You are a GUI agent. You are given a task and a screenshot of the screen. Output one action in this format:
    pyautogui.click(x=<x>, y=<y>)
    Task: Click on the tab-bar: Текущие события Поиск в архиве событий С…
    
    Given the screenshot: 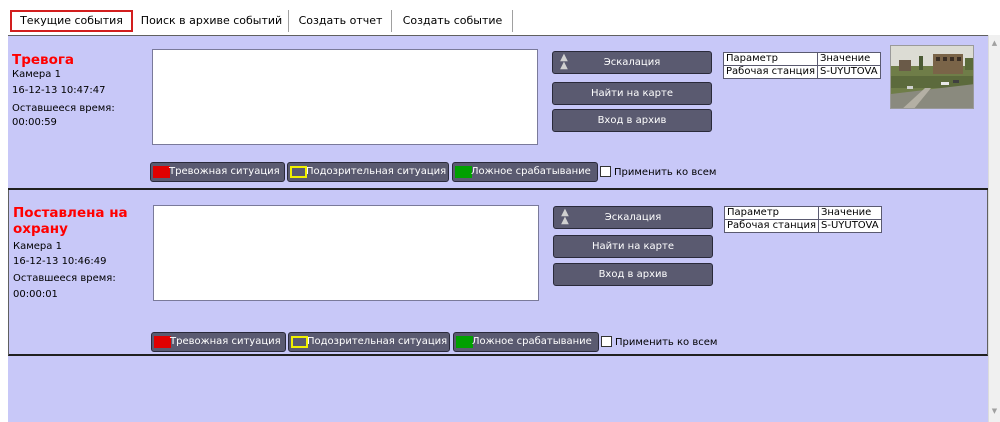 What is the action you would take?
    pyautogui.click(x=500, y=18)
    